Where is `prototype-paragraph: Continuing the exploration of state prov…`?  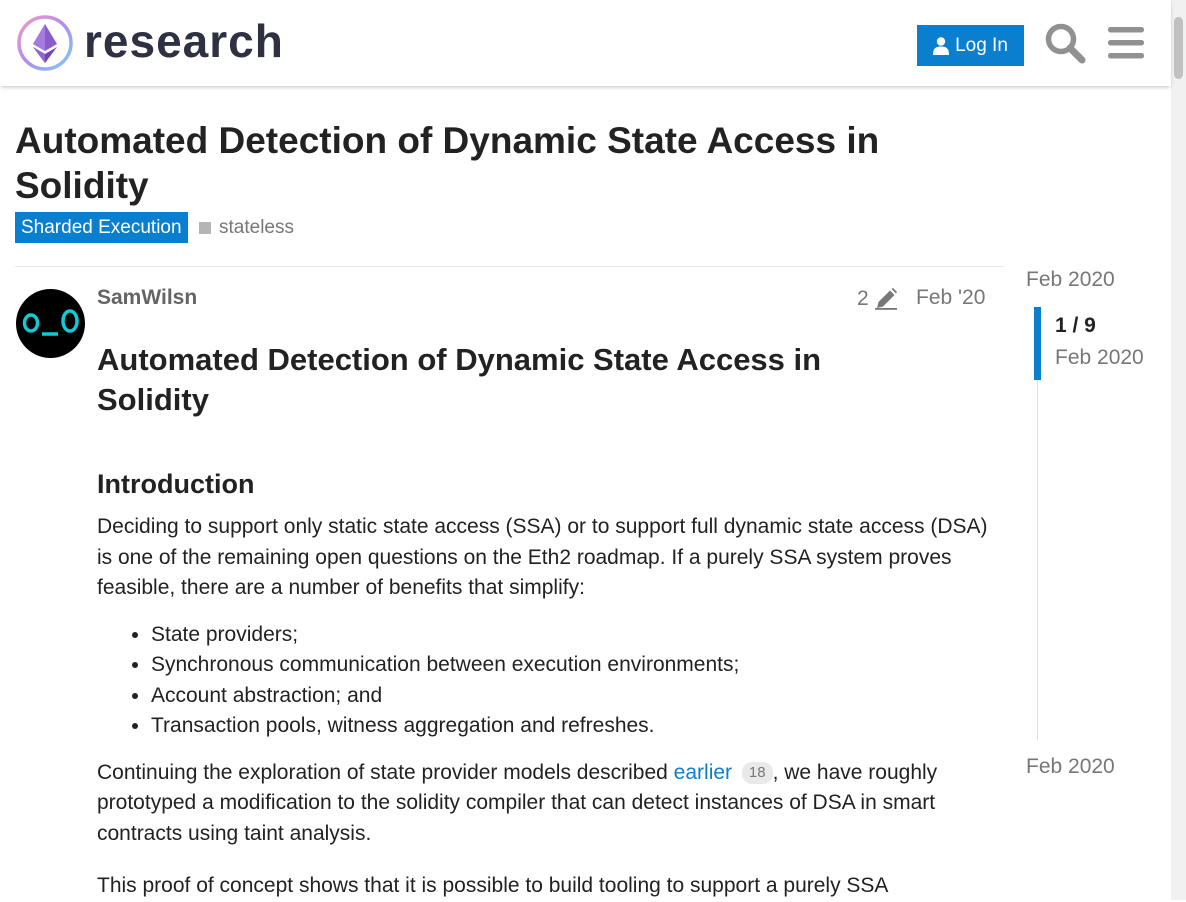 prototype-paragraph: Continuing the exploration of state prov… is located at coordinates (547, 804).